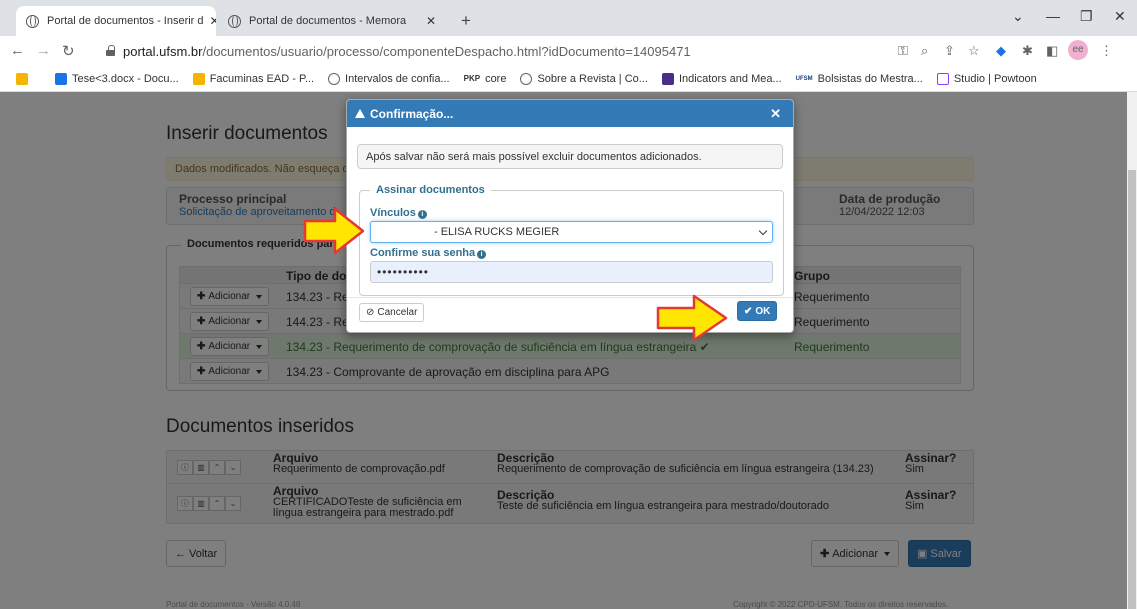  Describe the element at coordinates (392, 312) in the screenshot. I see `cancel-button: ⊘ Cancelar` at that location.